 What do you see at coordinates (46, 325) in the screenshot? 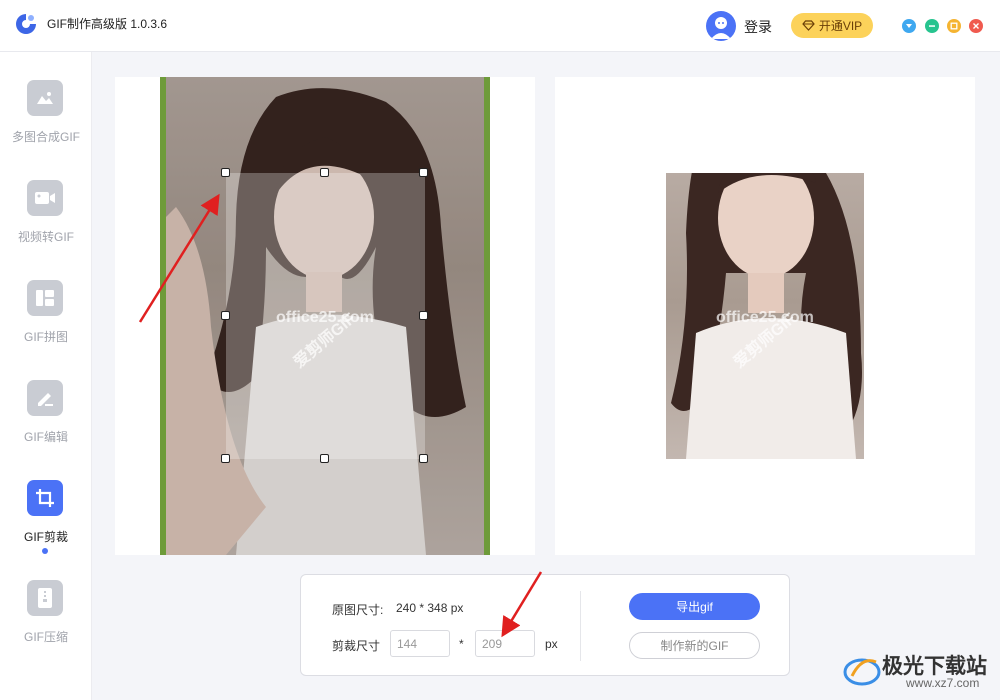
I see `sidebar-item-gif-collage: GIF拼图` at bounding box center [46, 325].